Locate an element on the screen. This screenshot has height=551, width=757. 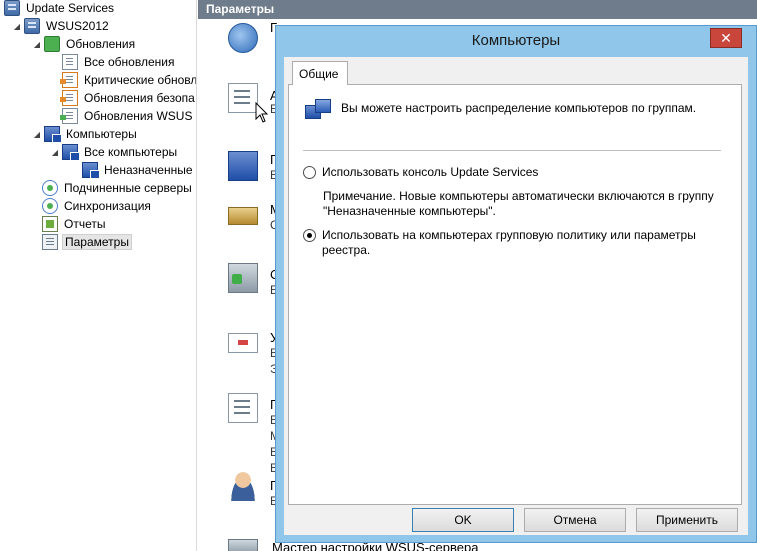
server-icon is located at coordinates (32, 26).